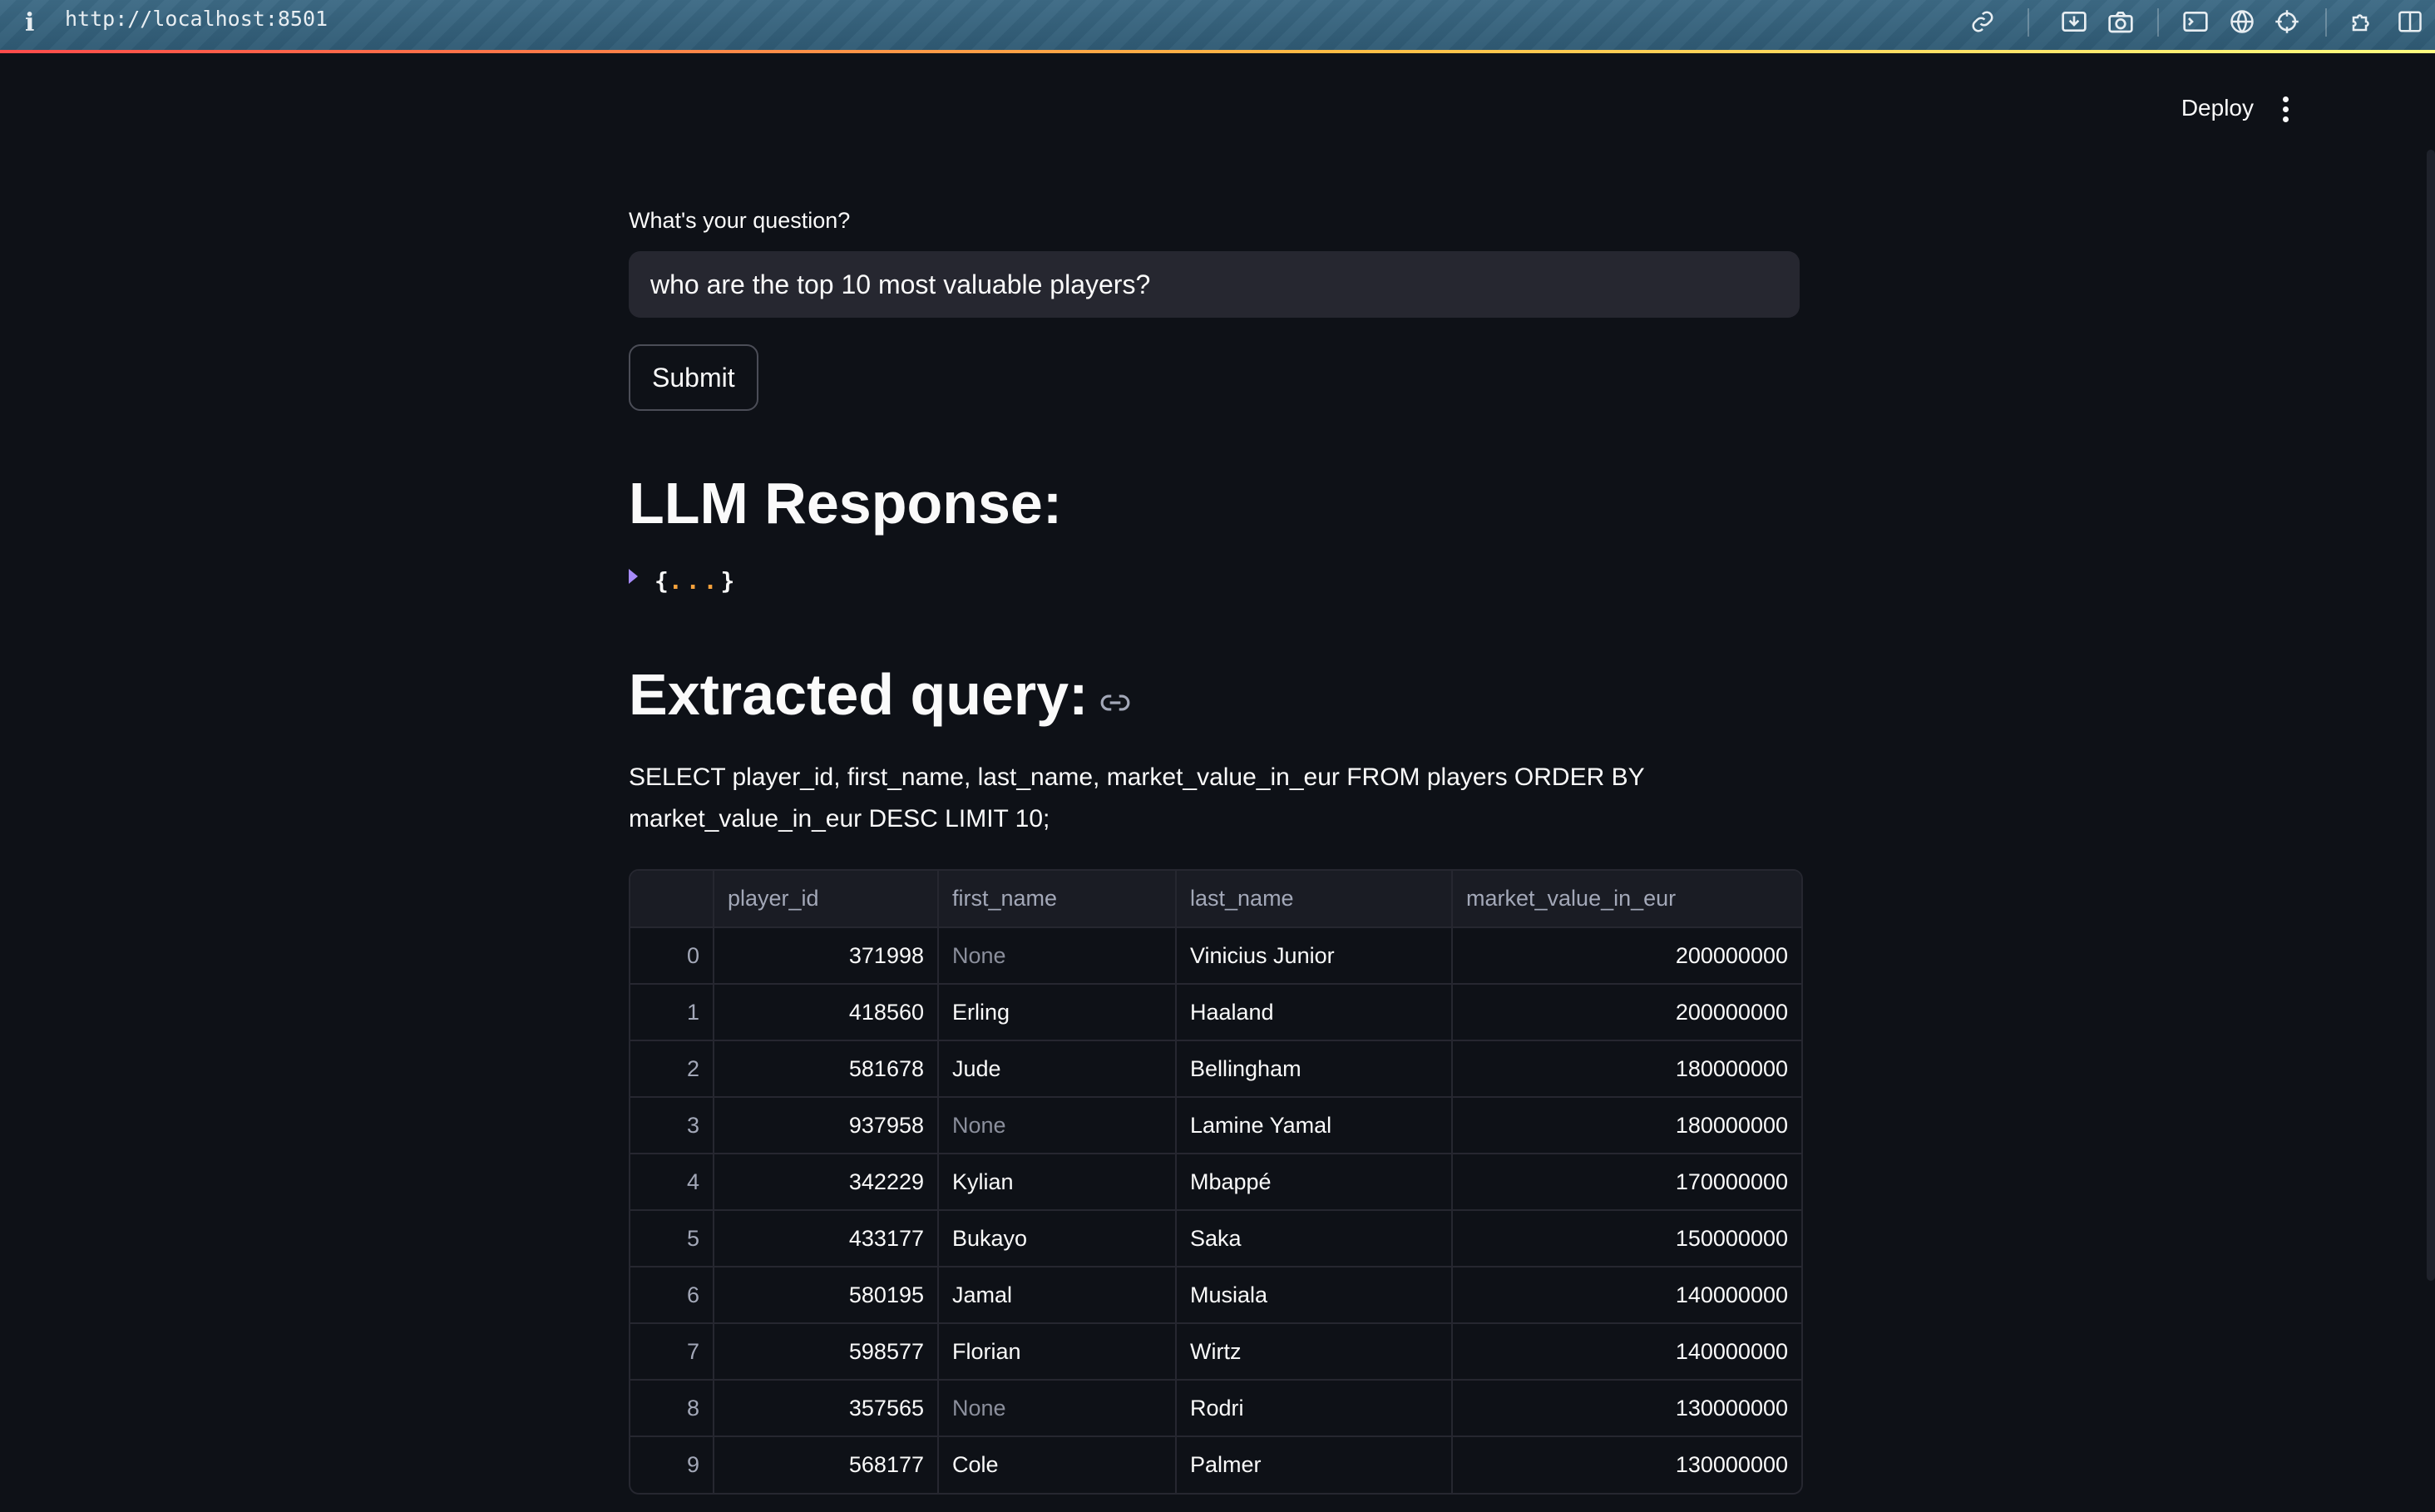 Image resolution: width=2435 pixels, height=1512 pixels. I want to click on column-header-index, so click(672, 899).